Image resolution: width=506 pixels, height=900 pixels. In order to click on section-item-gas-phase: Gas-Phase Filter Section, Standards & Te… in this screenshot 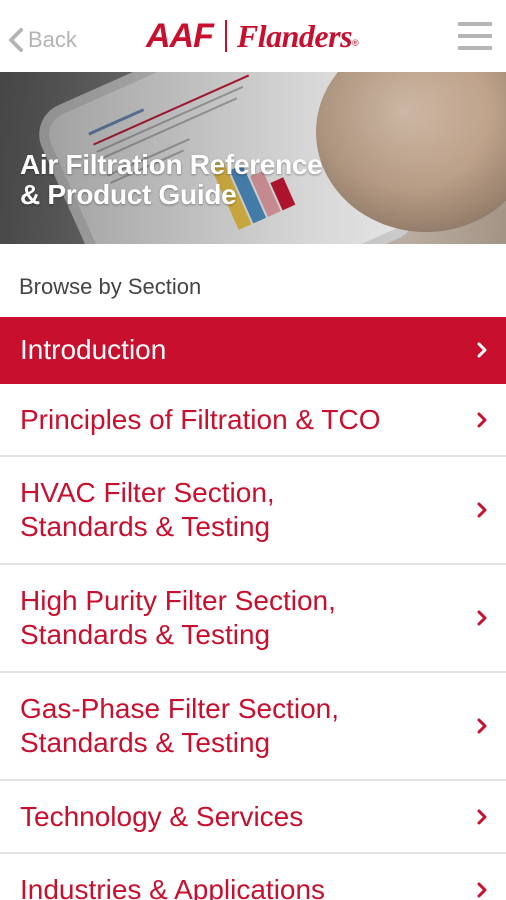, I will do `click(253, 727)`.